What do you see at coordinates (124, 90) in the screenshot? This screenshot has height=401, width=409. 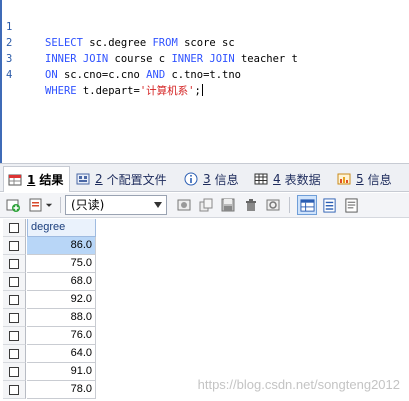 I see `sql-code: WHERE t.depart='计算机系';` at bounding box center [124, 90].